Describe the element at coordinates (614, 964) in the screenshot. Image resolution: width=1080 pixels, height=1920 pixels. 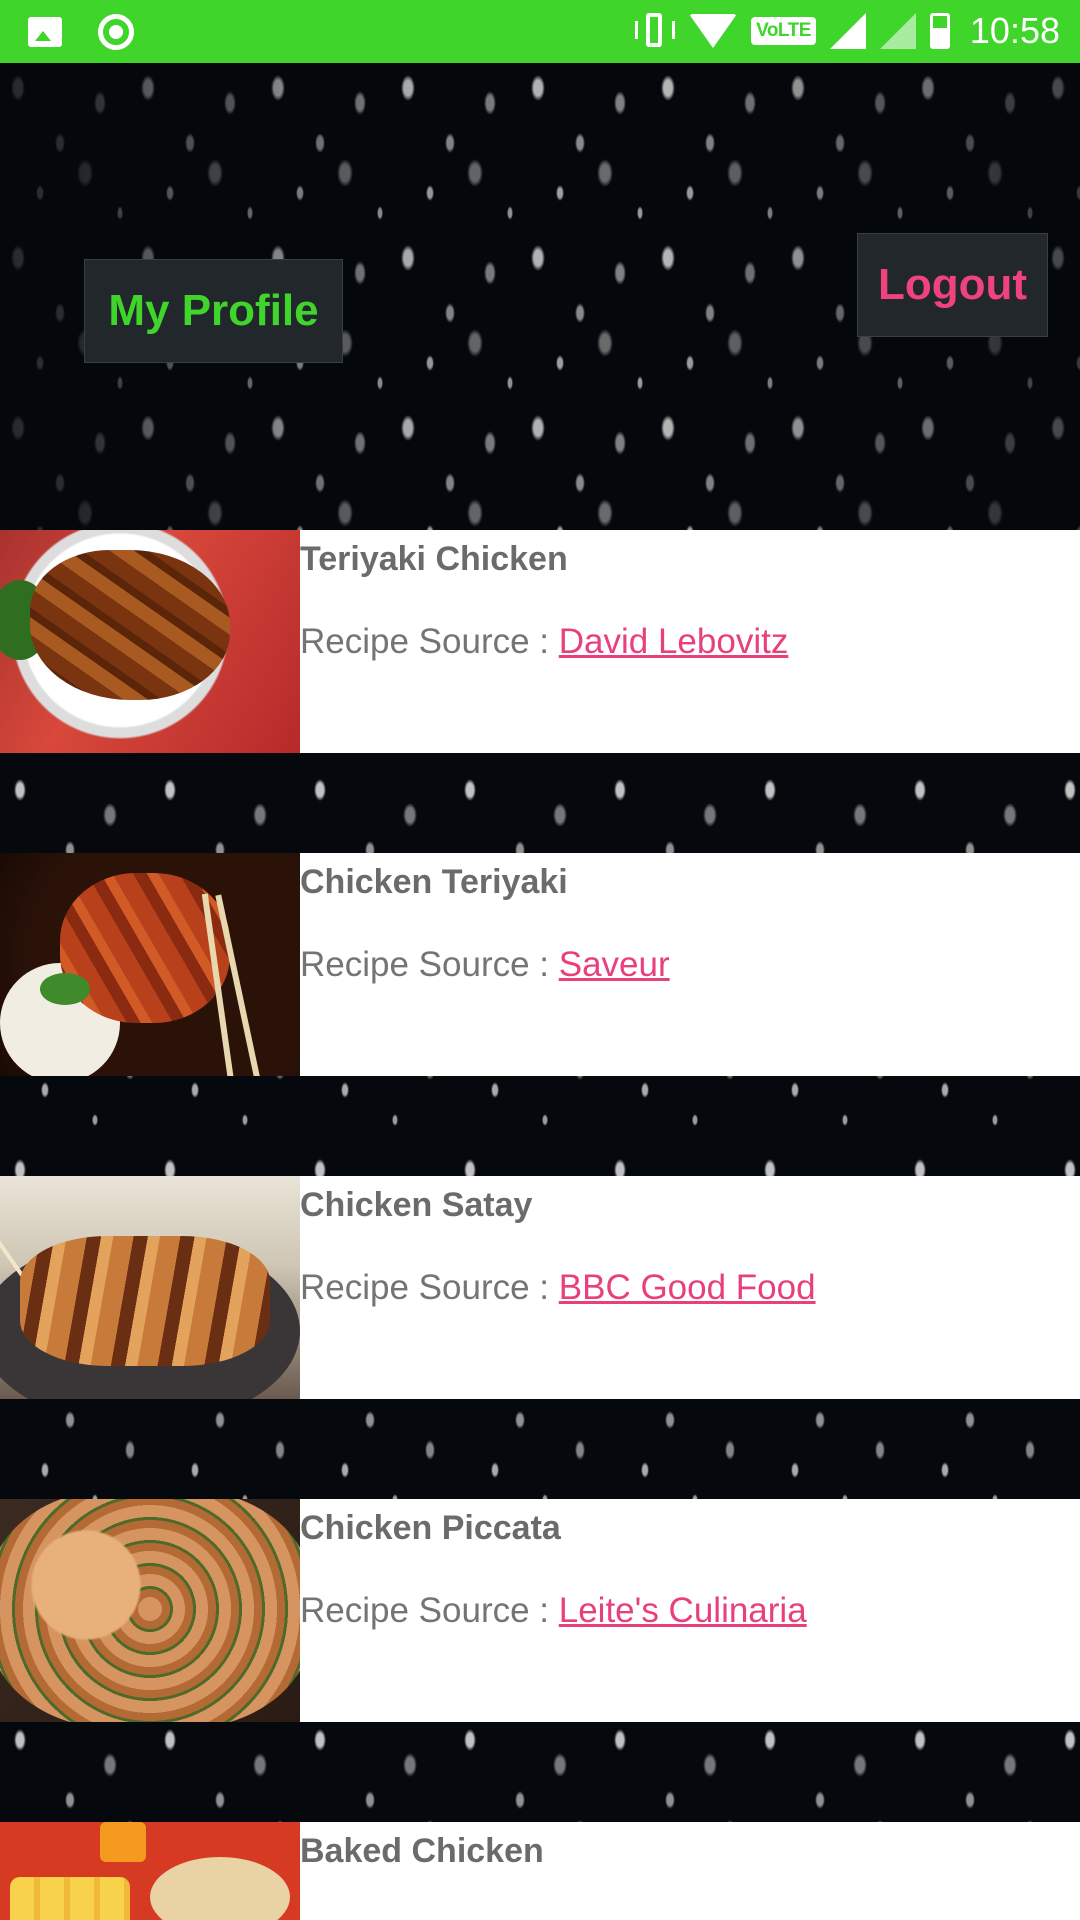
I see `recipe-source-link: Saveur` at that location.